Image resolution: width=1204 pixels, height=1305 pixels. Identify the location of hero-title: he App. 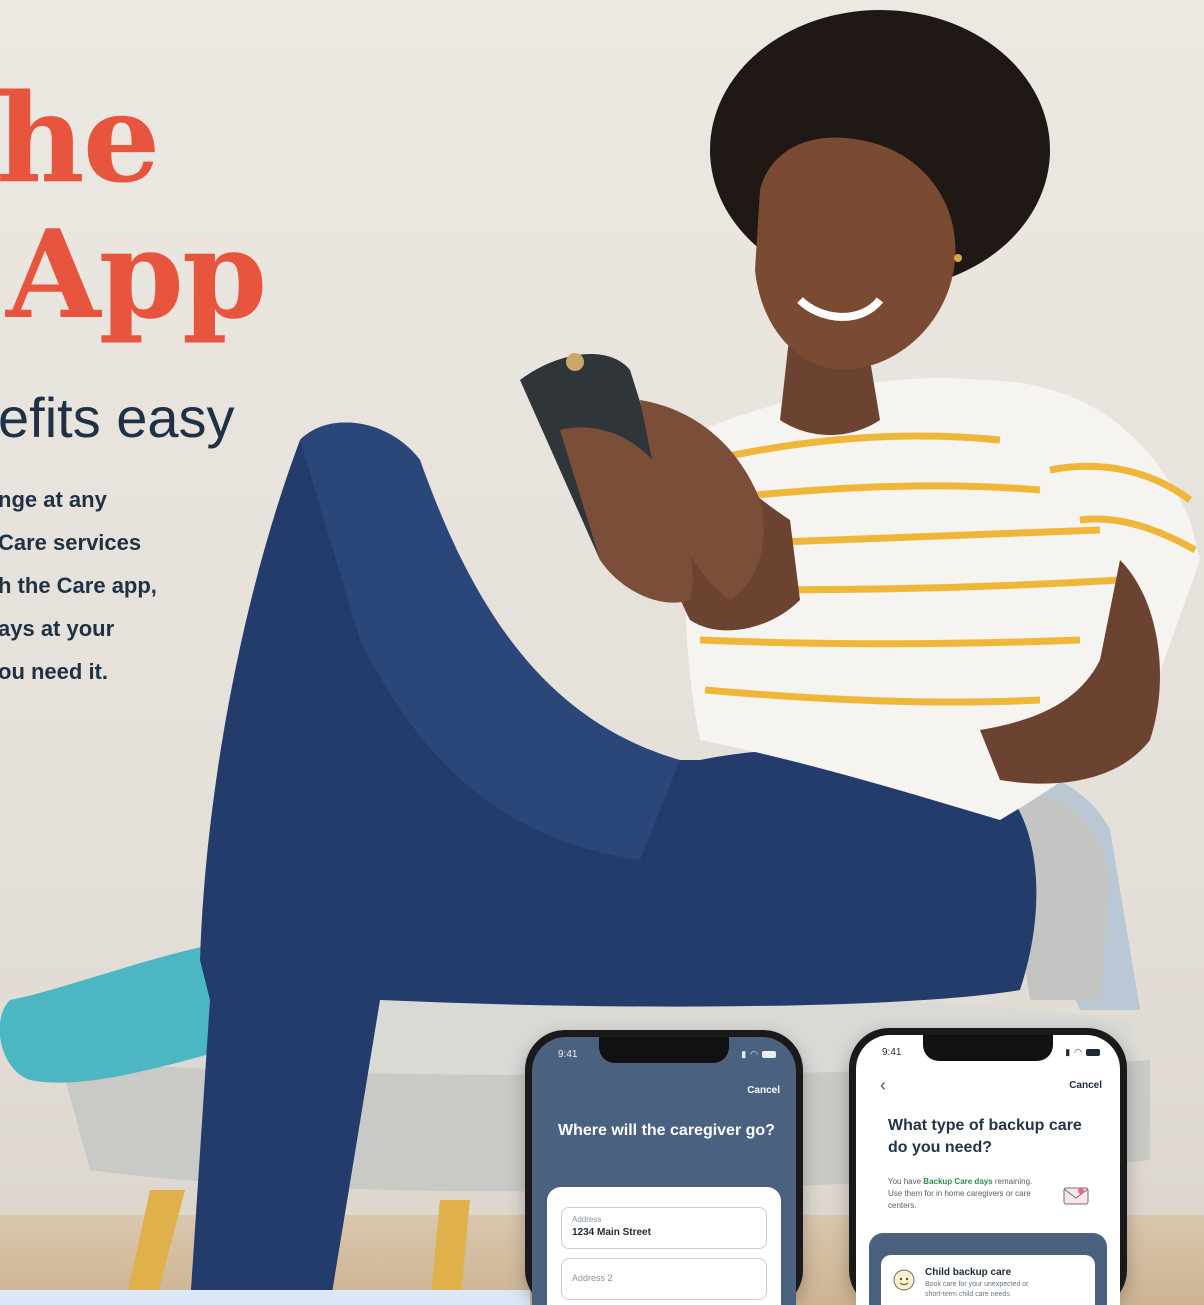
(133, 206).